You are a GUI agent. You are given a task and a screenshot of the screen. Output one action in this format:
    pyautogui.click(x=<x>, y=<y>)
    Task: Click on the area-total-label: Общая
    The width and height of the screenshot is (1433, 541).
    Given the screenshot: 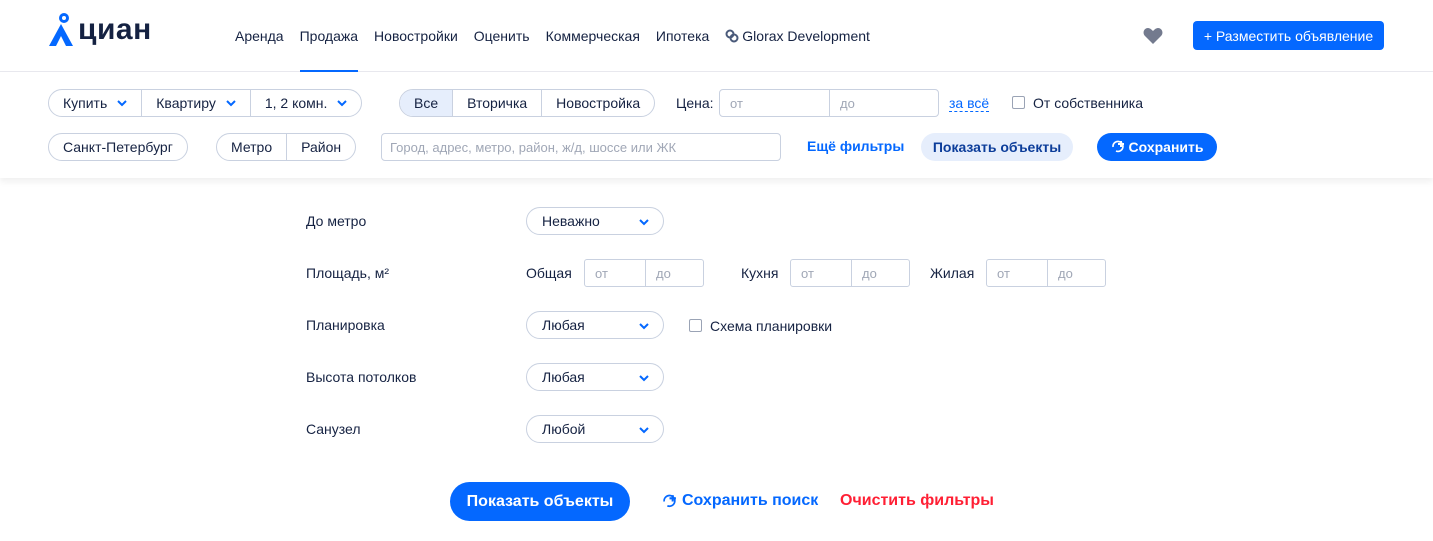 What is the action you would take?
    pyautogui.click(x=549, y=273)
    